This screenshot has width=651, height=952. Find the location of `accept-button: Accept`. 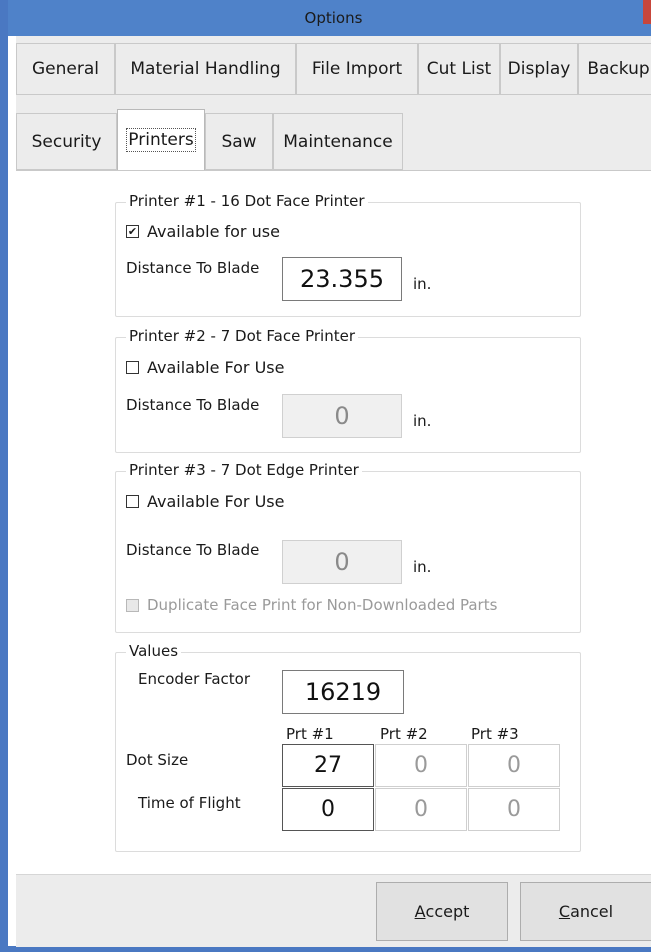

accept-button: Accept is located at coordinates (442, 911).